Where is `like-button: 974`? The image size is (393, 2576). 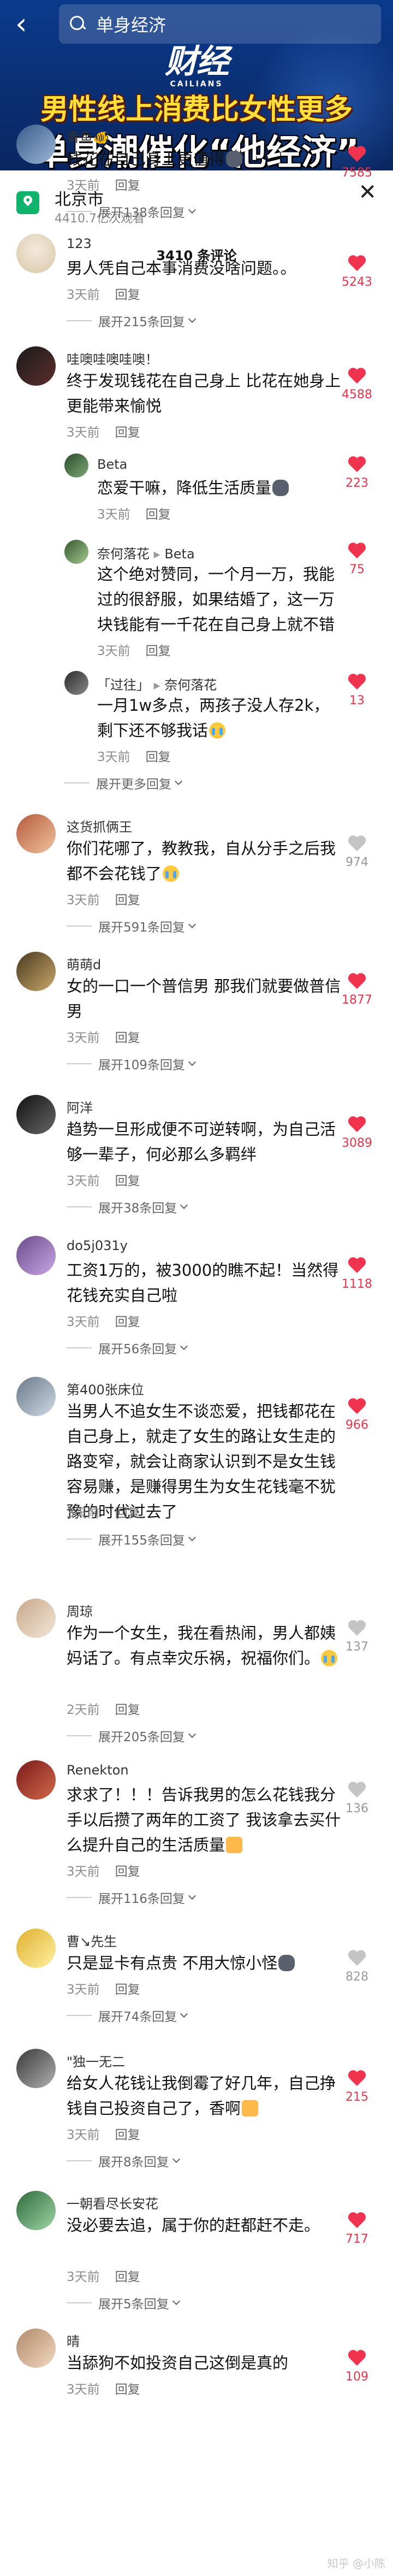
like-button: 974 is located at coordinates (357, 852).